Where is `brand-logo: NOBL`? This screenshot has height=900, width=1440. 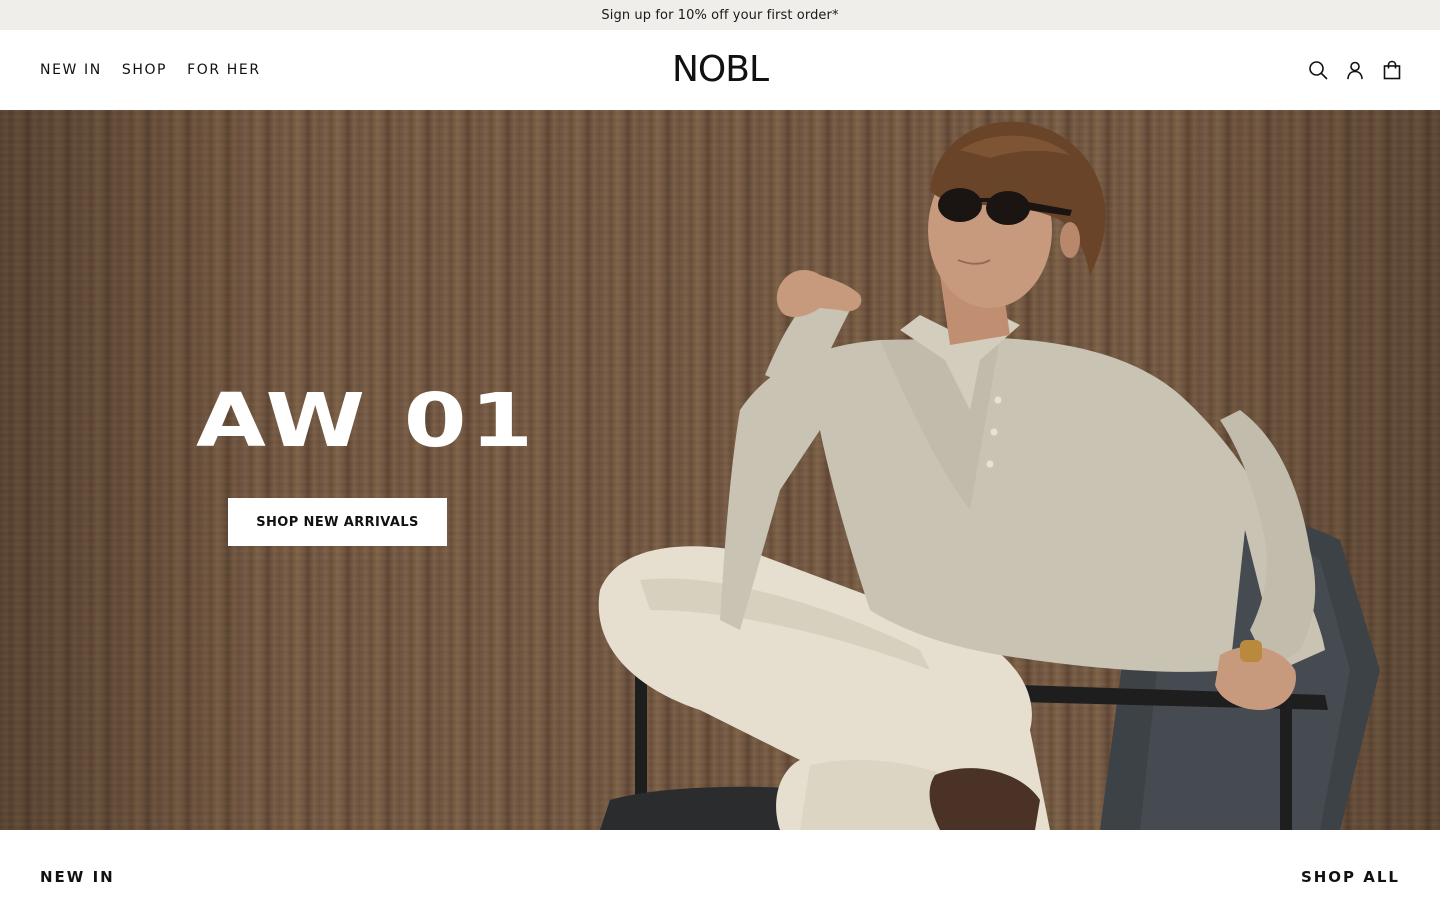 brand-logo: NOBL is located at coordinates (720, 70).